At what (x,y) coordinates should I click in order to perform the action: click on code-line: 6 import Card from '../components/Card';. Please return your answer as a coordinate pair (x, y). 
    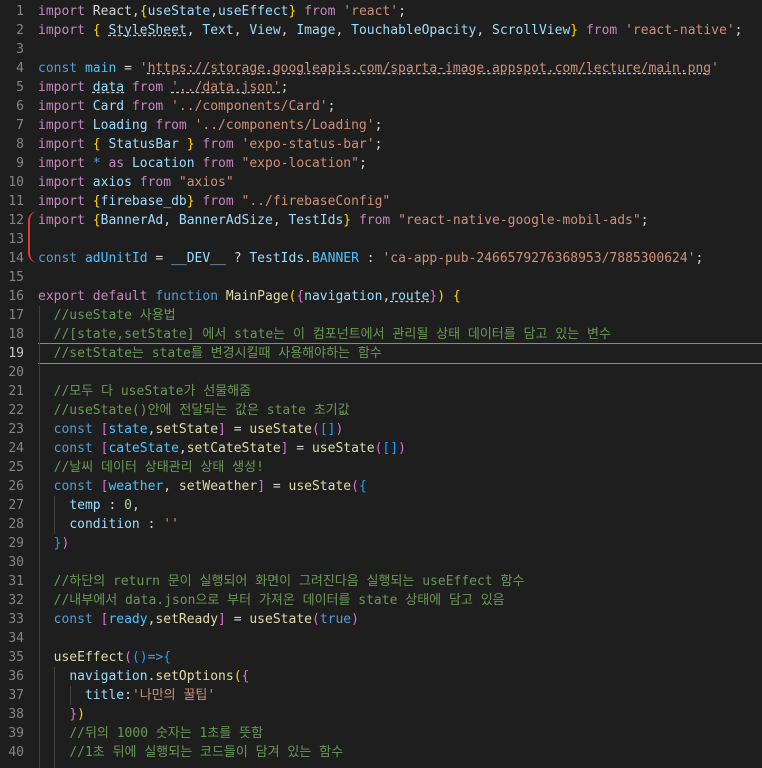
    Looking at the image, I should click on (381, 106).